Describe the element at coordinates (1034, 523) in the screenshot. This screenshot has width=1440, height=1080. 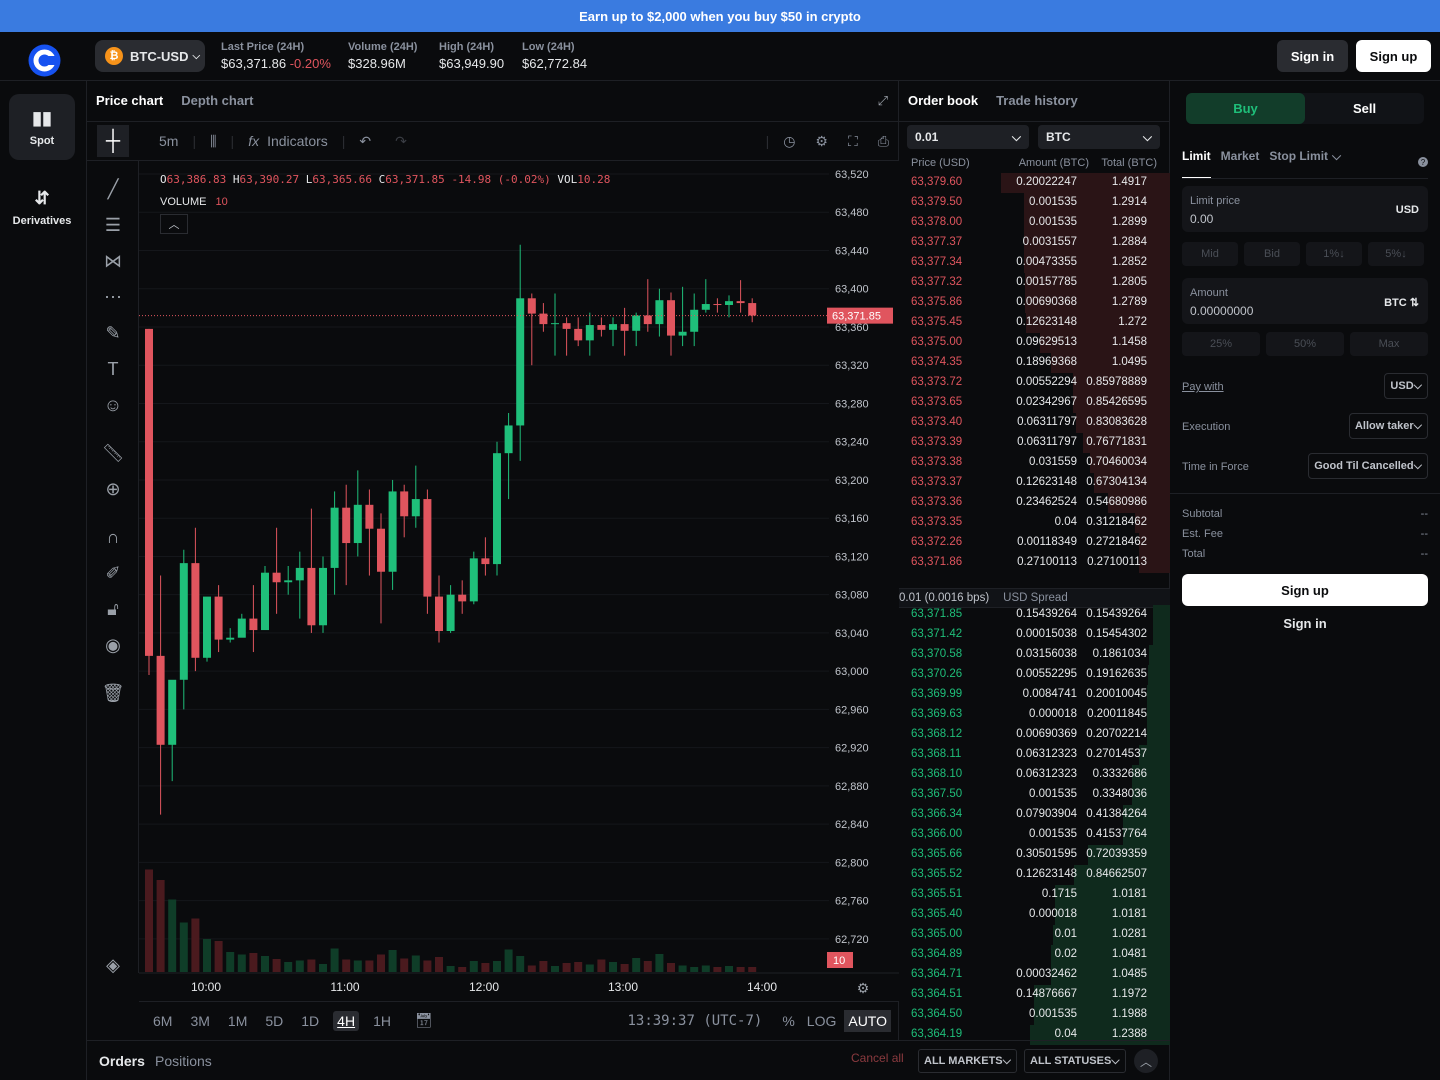
I see `ask-row: 63,373.35 0.04 0.31218462` at that location.